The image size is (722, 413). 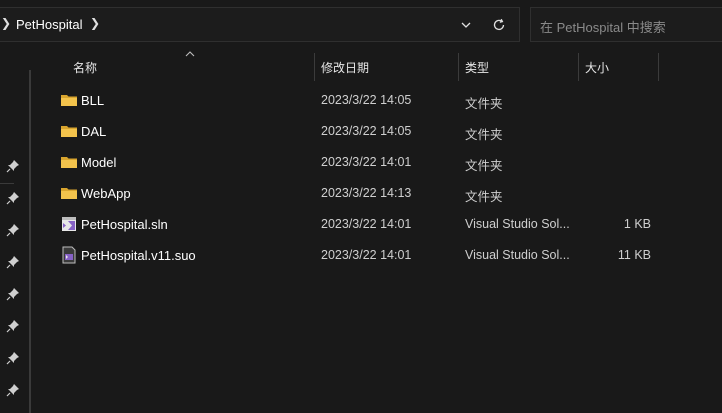 I want to click on file-row-dal: DAL 2023/3/22 14:05 文件夹, so click(x=351, y=131).